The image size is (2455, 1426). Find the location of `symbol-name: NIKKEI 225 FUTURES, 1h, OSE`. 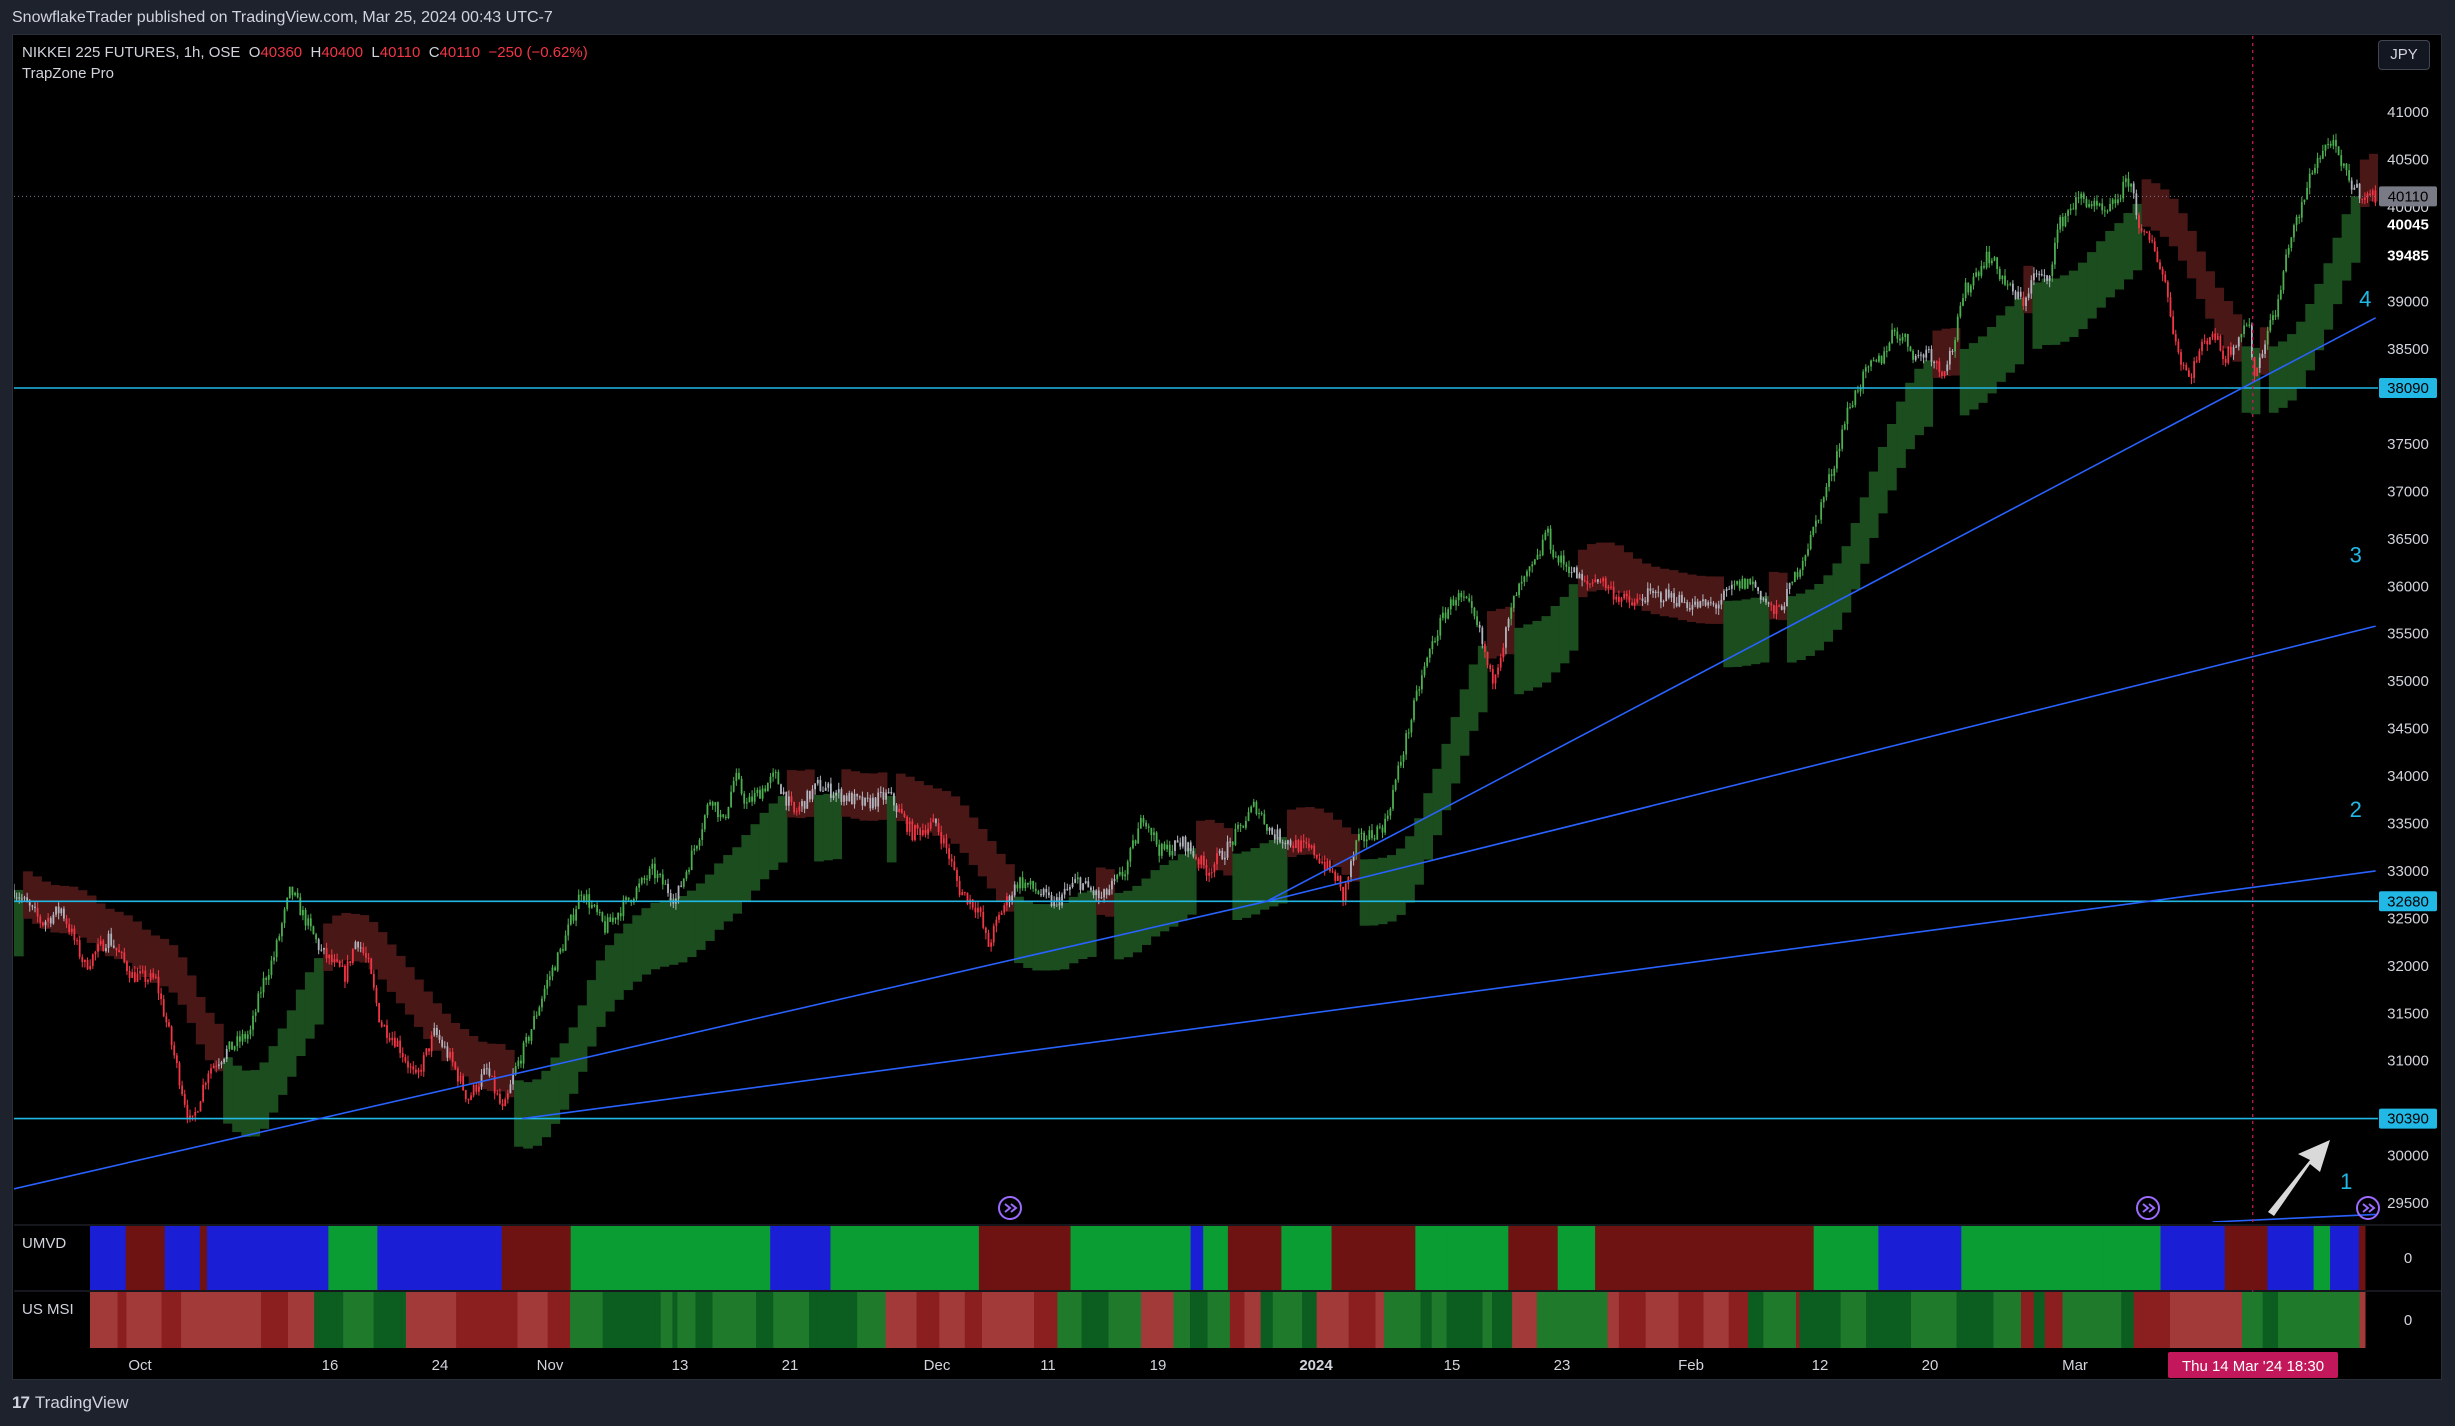

symbol-name: NIKKEI 225 FUTURES, 1h, OSE is located at coordinates (131, 52).